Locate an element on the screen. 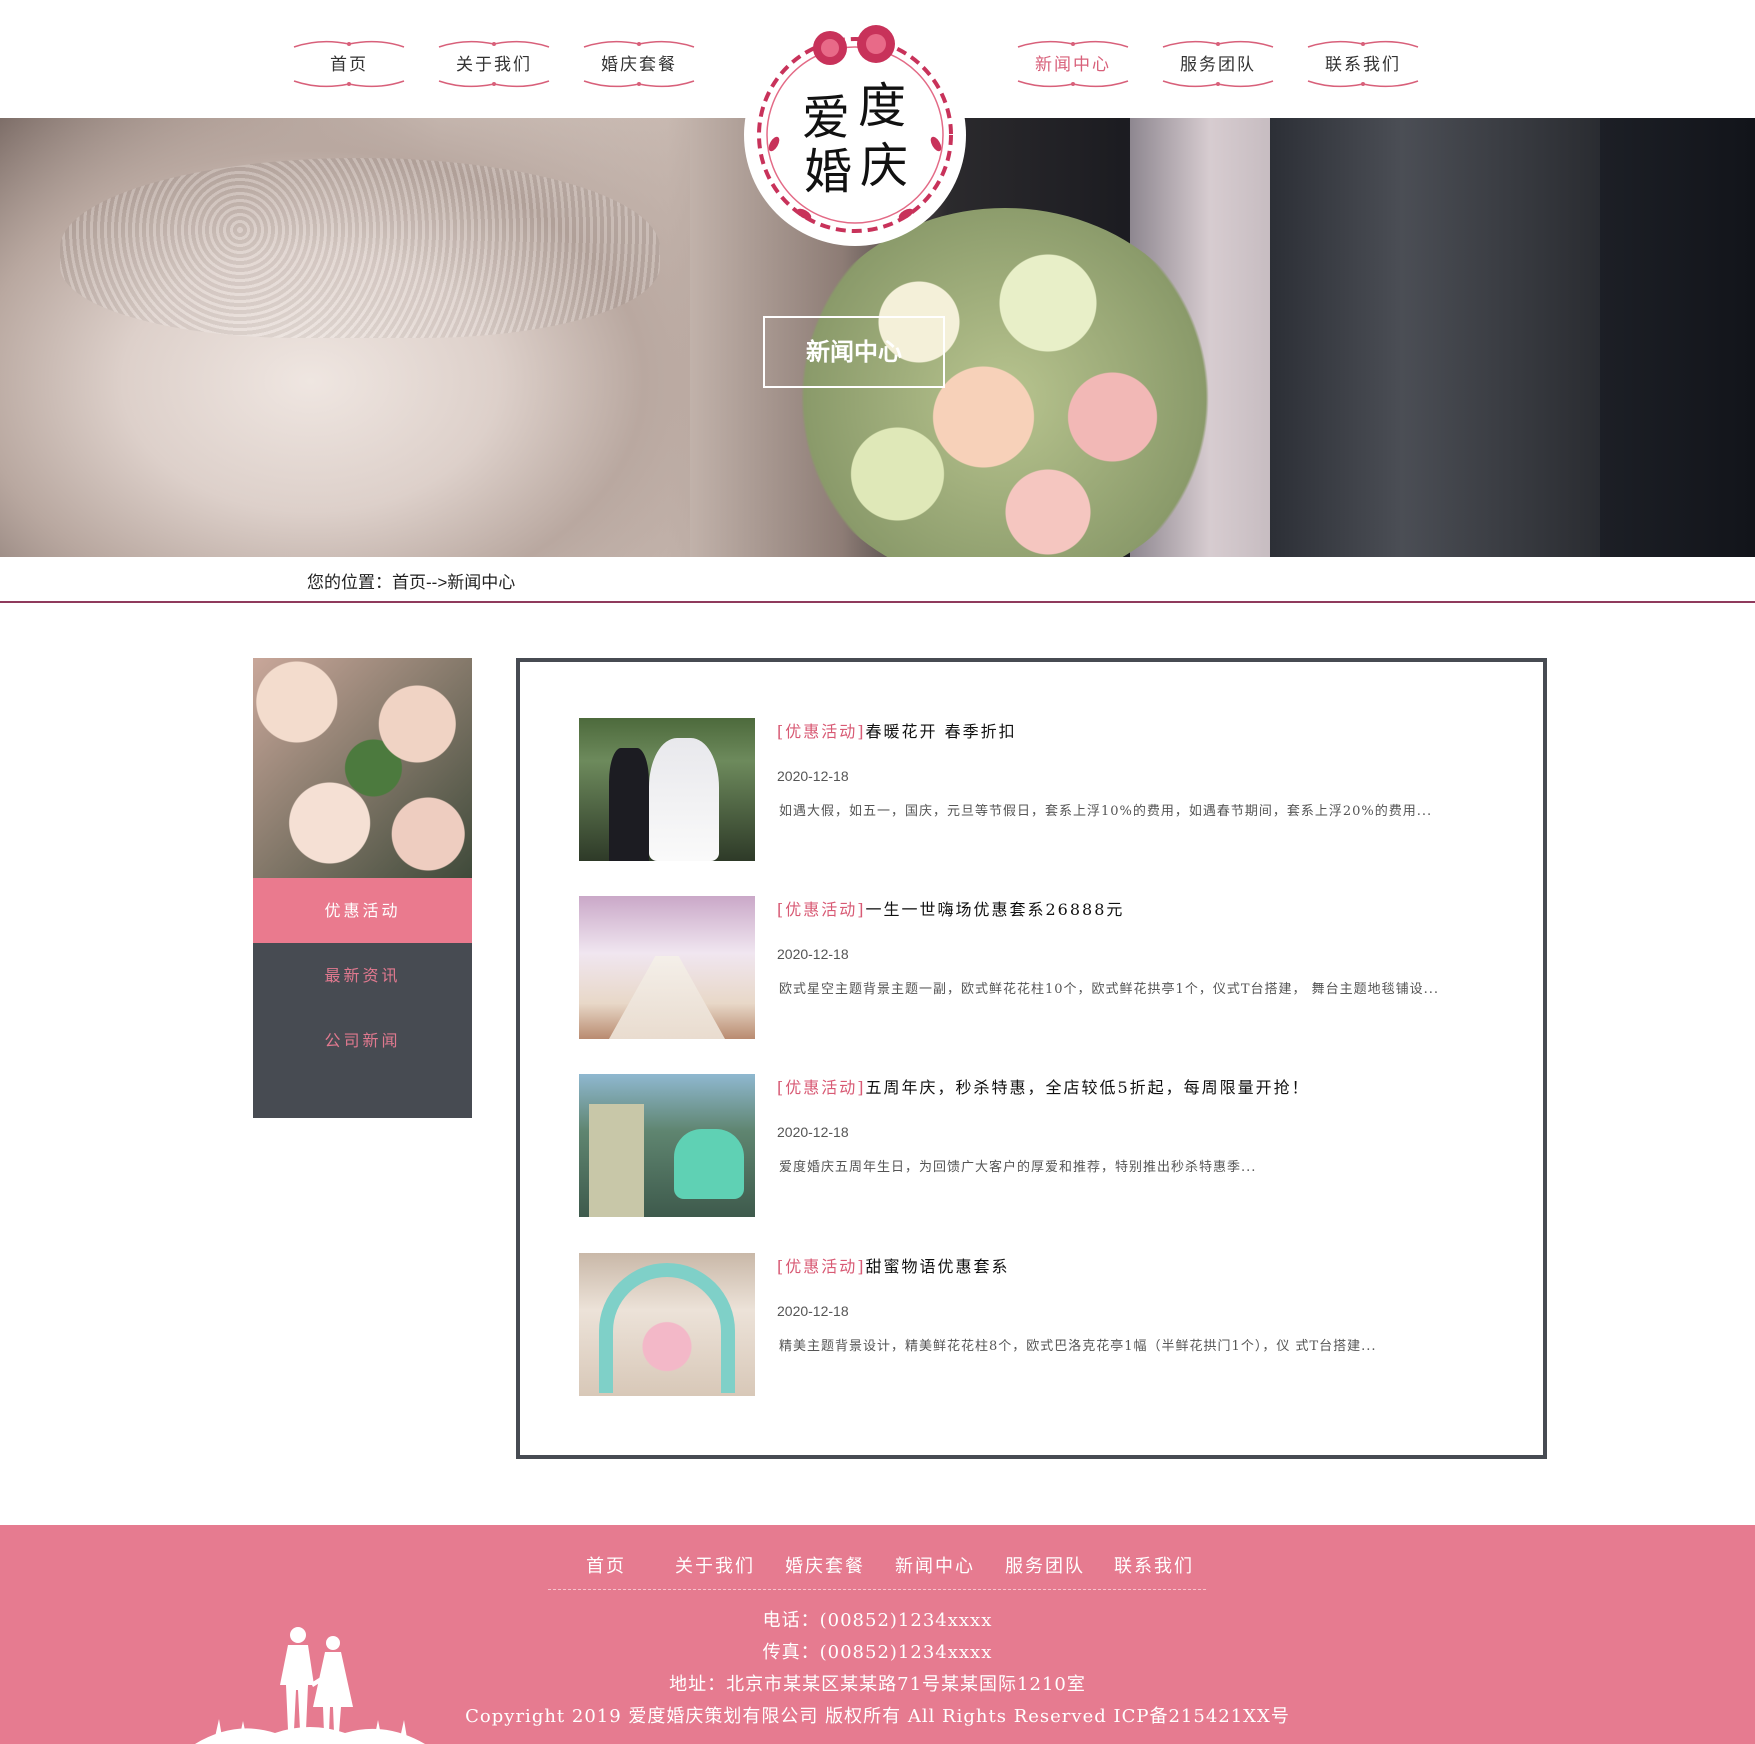 The width and height of the screenshot is (1755, 1744). couple-silhouette-icon is located at coordinates (310, 1685).